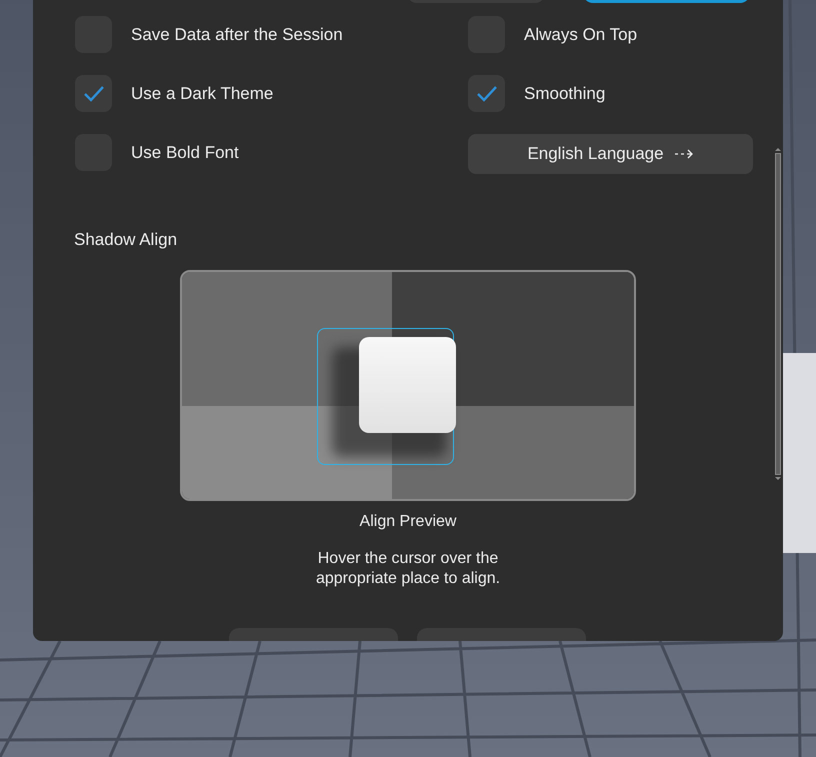 The image size is (816, 757). What do you see at coordinates (684, 154) in the screenshot?
I see `arrow-icon` at bounding box center [684, 154].